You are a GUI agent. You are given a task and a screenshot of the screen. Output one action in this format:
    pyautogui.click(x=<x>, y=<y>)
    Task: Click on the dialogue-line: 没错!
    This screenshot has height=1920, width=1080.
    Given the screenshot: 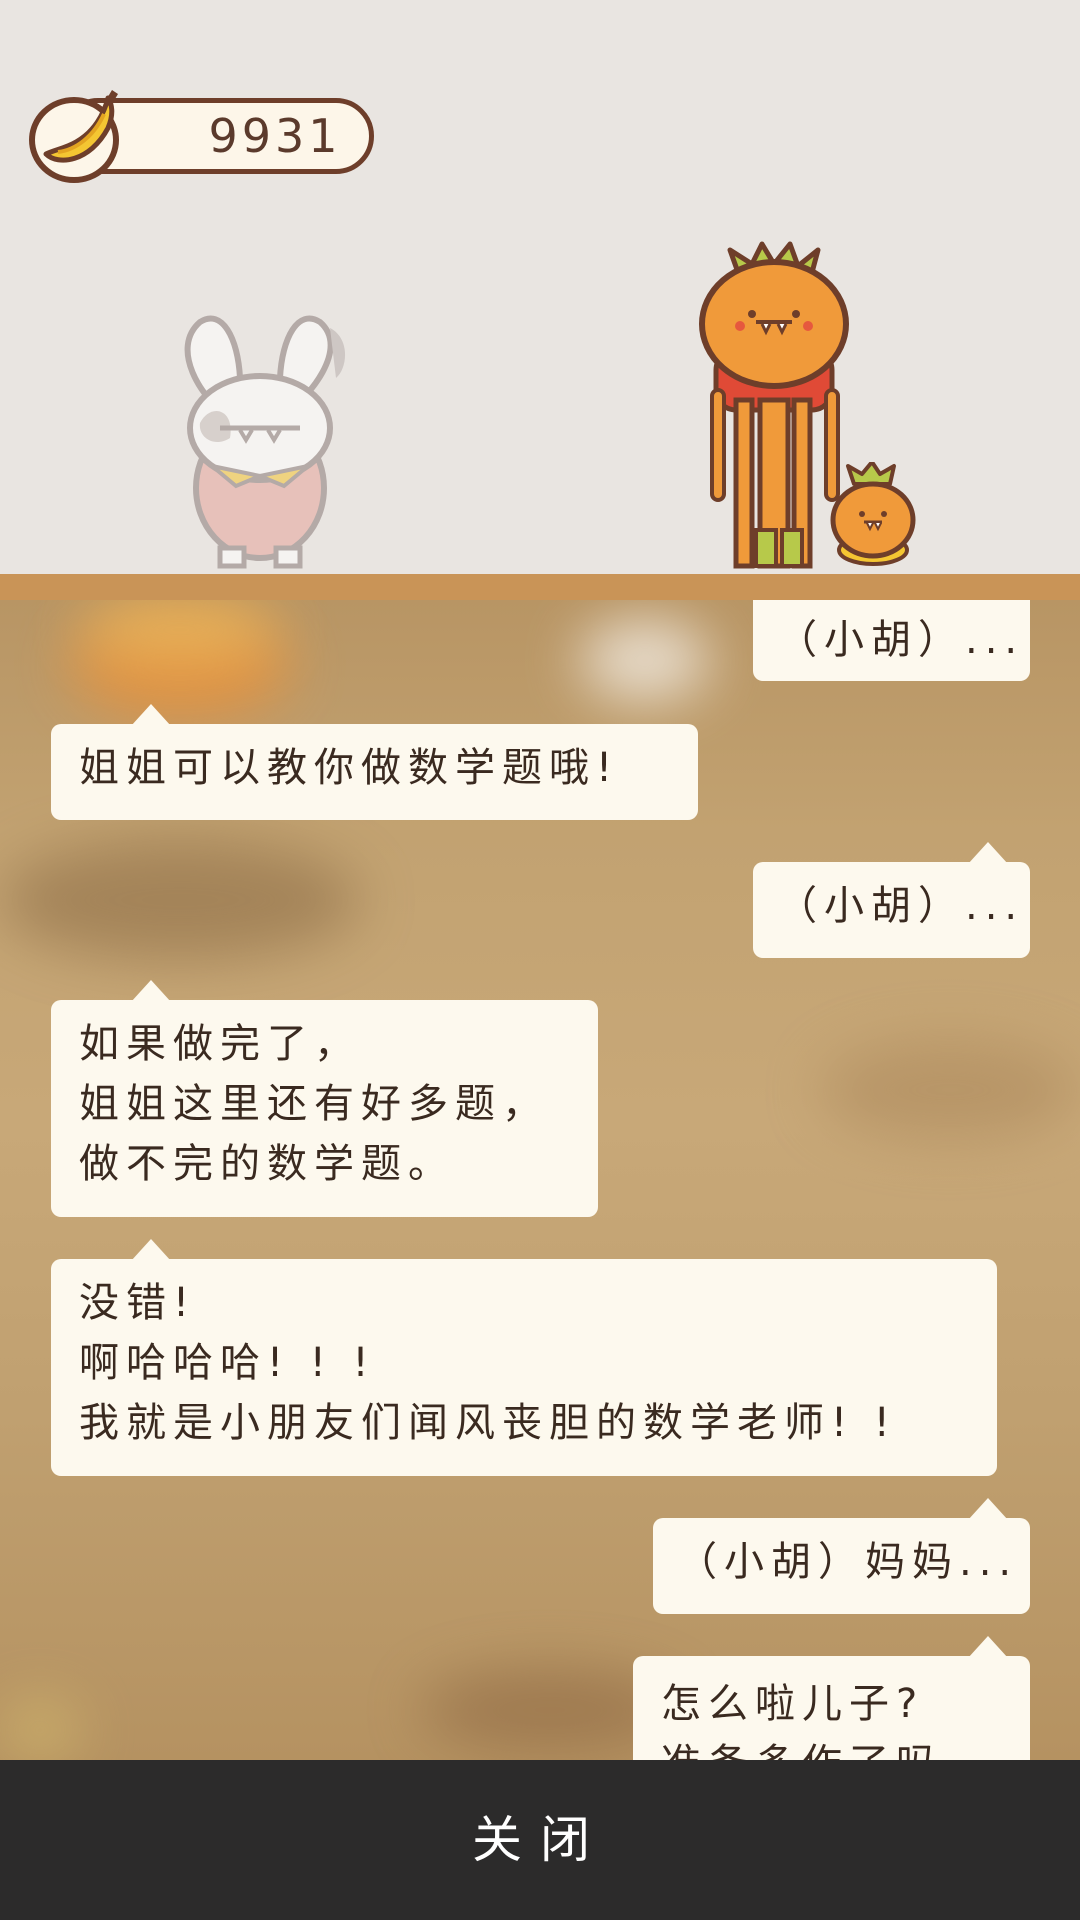 What is the action you would take?
    pyautogui.click(x=138, y=1303)
    